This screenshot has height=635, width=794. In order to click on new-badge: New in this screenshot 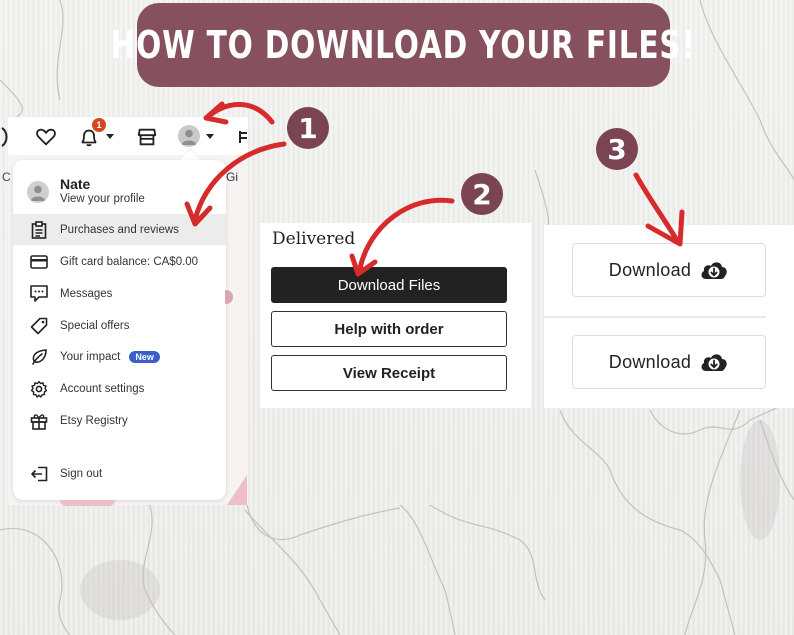, I will do `click(144, 356)`.